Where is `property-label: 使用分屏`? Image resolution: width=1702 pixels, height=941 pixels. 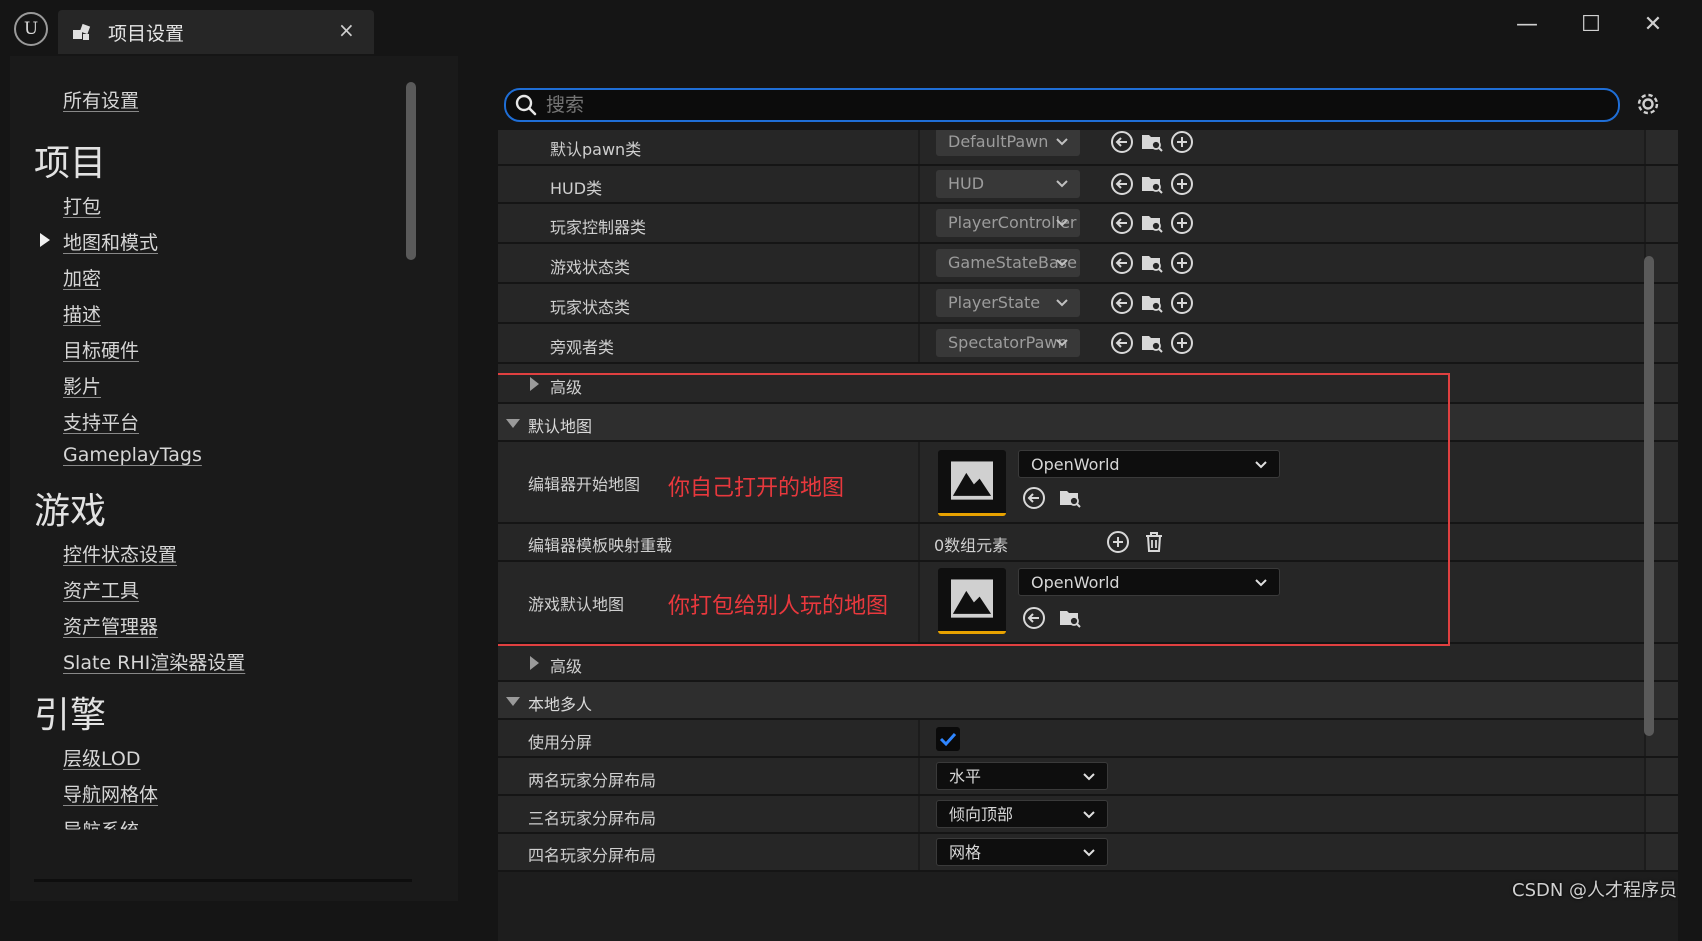 property-label: 使用分屏 is located at coordinates (560, 742).